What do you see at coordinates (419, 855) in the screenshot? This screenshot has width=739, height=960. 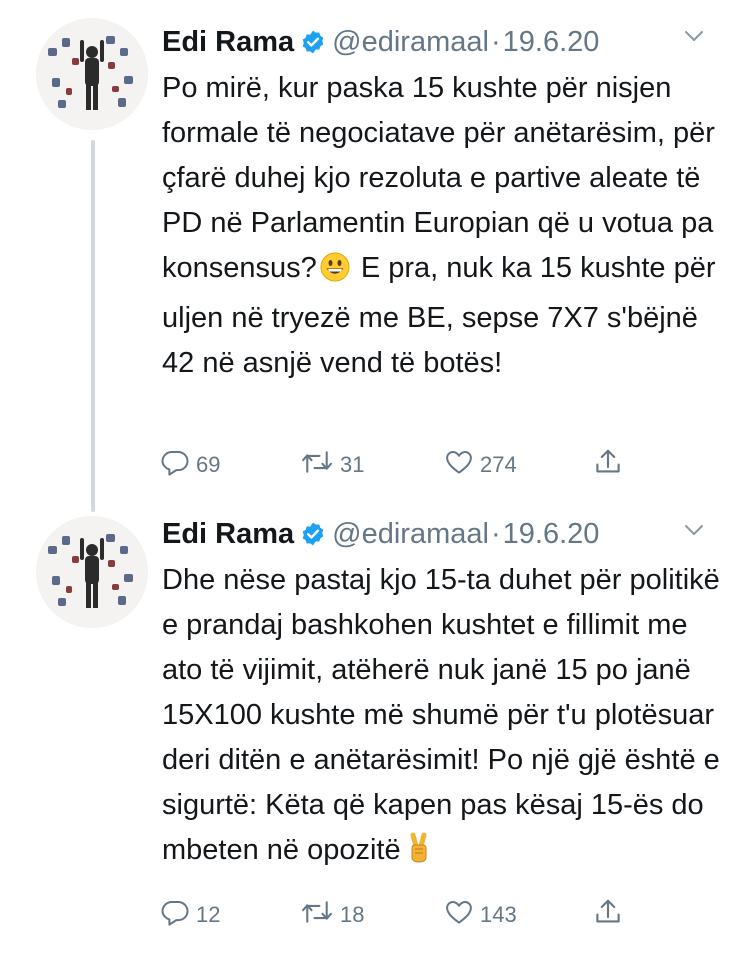 I see `victory-hand-emoji` at bounding box center [419, 855].